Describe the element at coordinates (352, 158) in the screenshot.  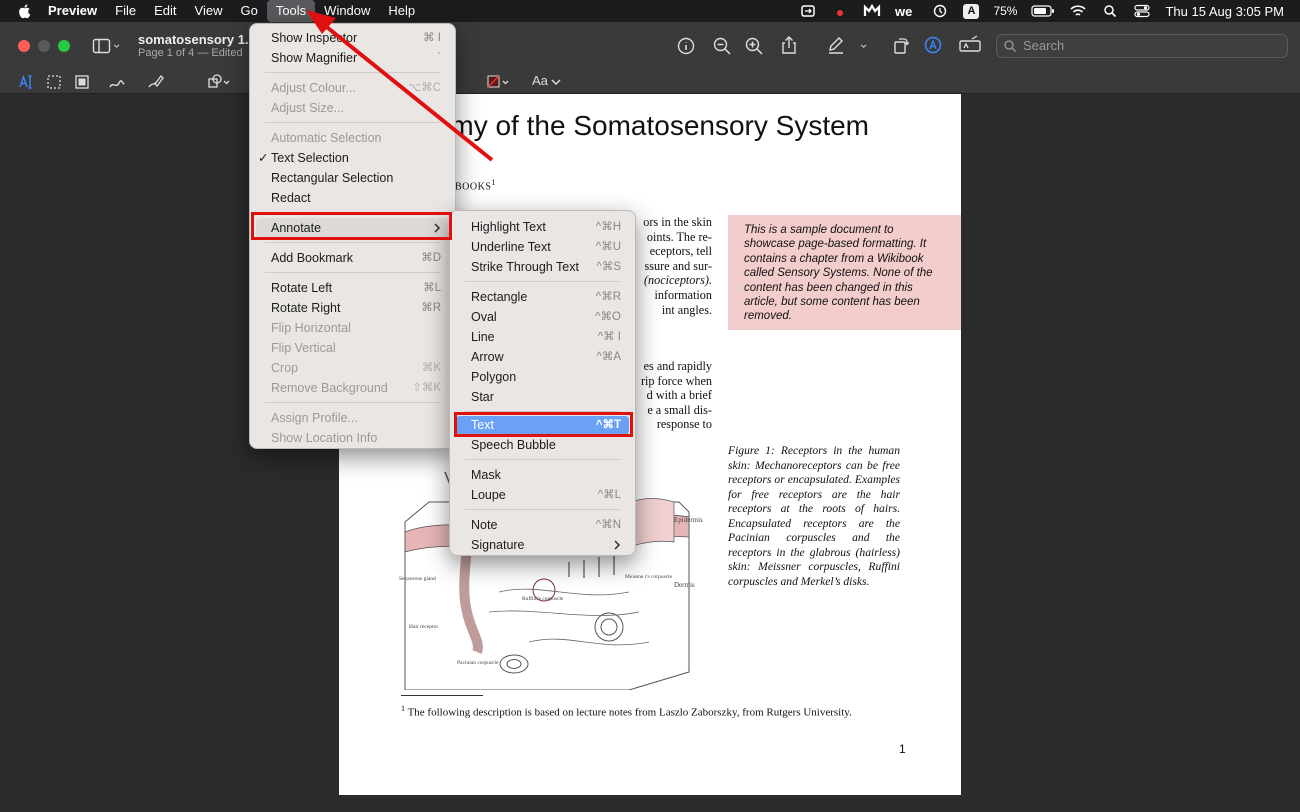
I see `menu-item-text-selection: ✓ Text Selection` at that location.